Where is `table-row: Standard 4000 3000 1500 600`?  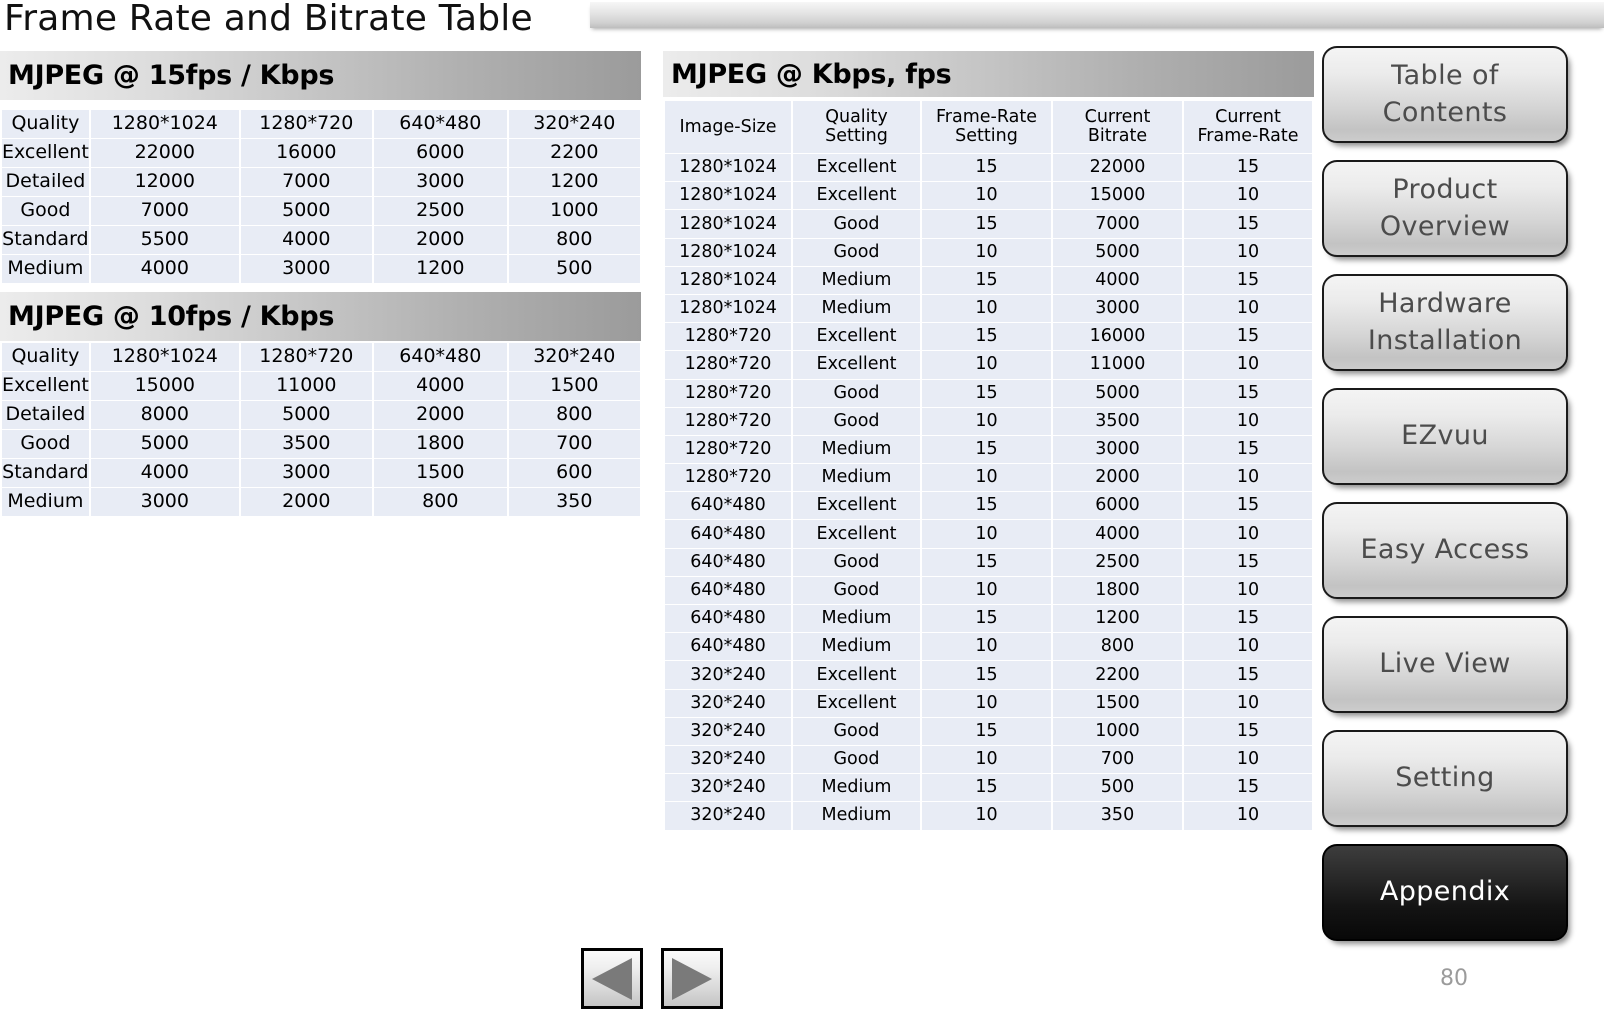
table-row: Standard 4000 3000 1500 600 is located at coordinates (321, 473).